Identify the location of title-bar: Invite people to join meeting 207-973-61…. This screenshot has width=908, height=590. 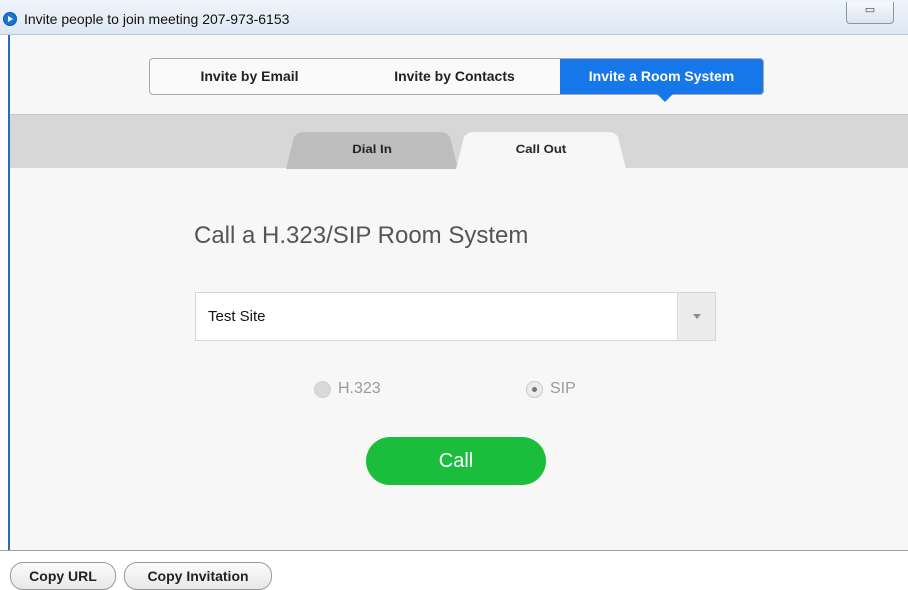
(454, 17).